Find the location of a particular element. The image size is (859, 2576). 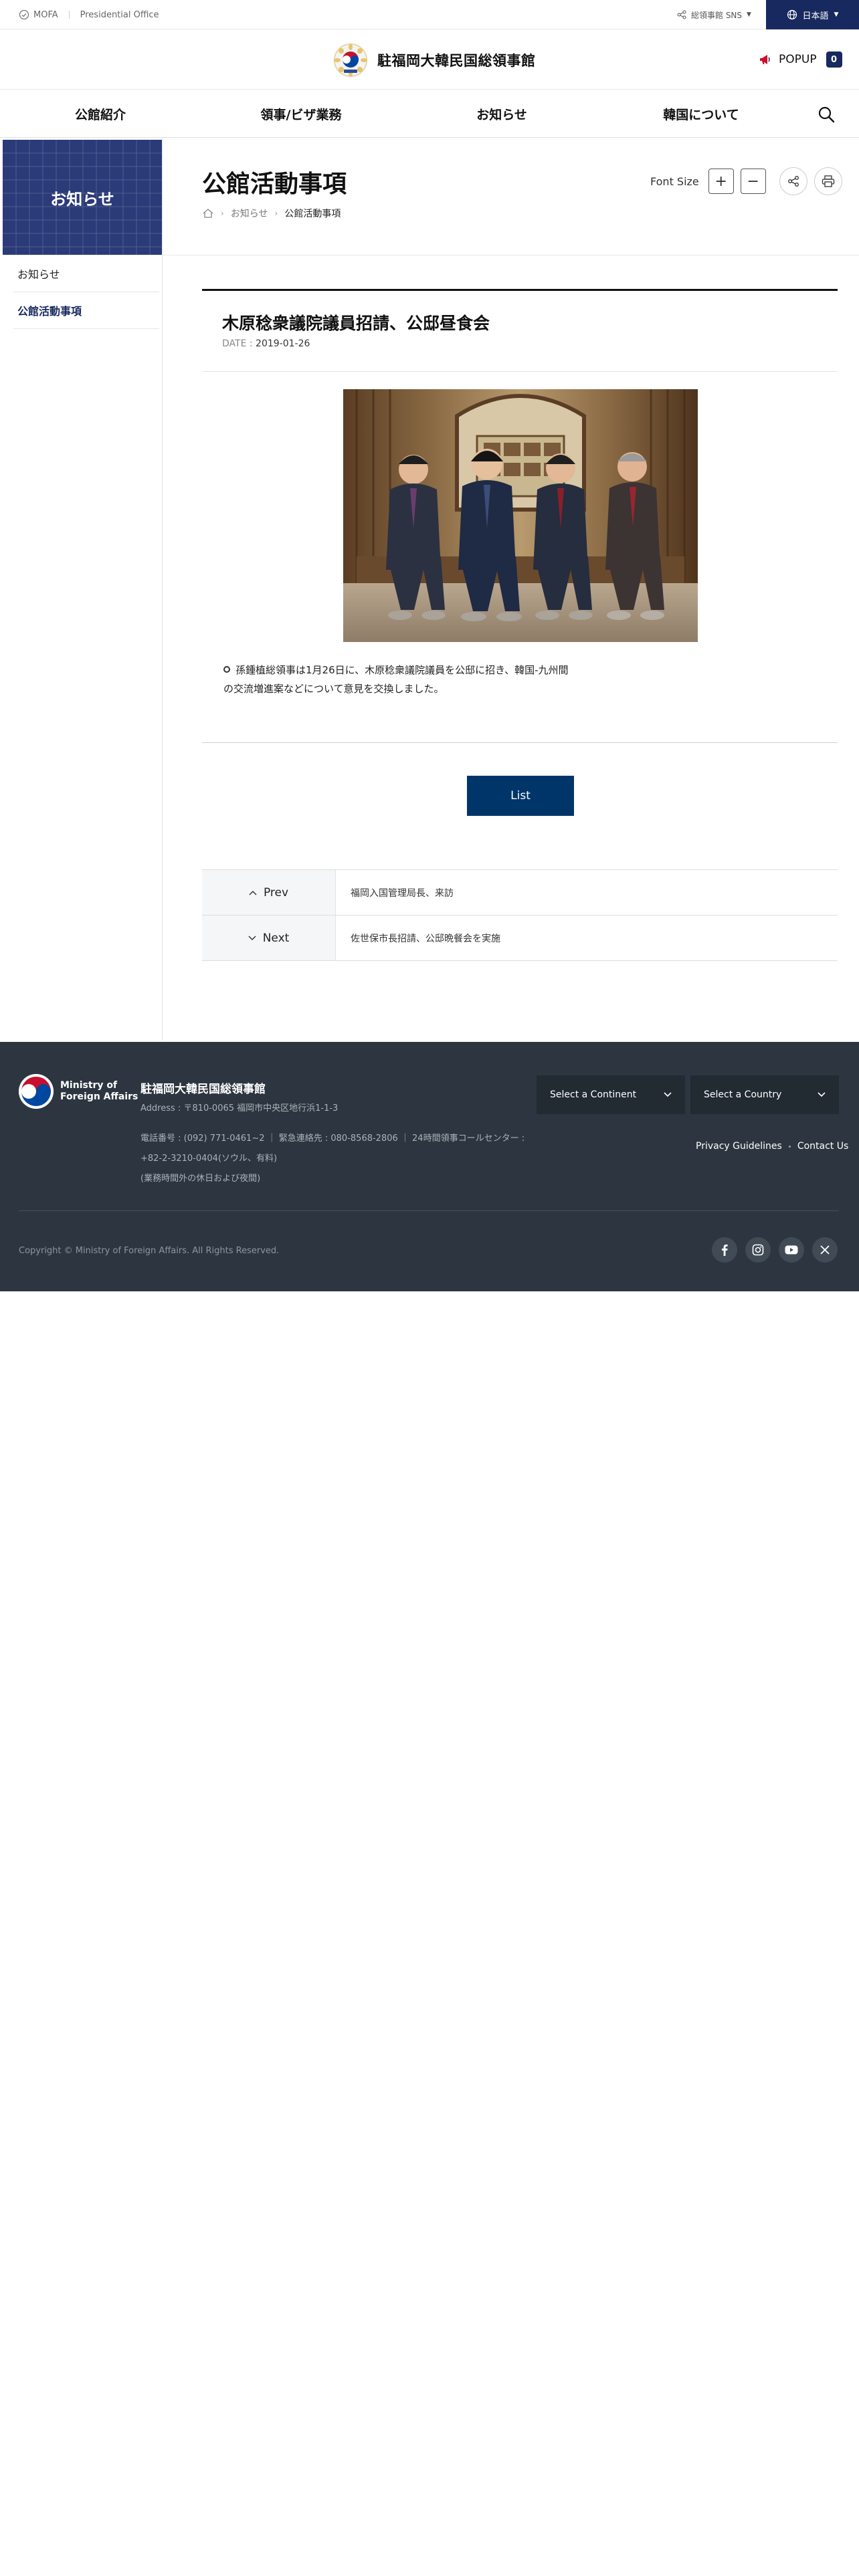

next-label: Next is located at coordinates (276, 938).